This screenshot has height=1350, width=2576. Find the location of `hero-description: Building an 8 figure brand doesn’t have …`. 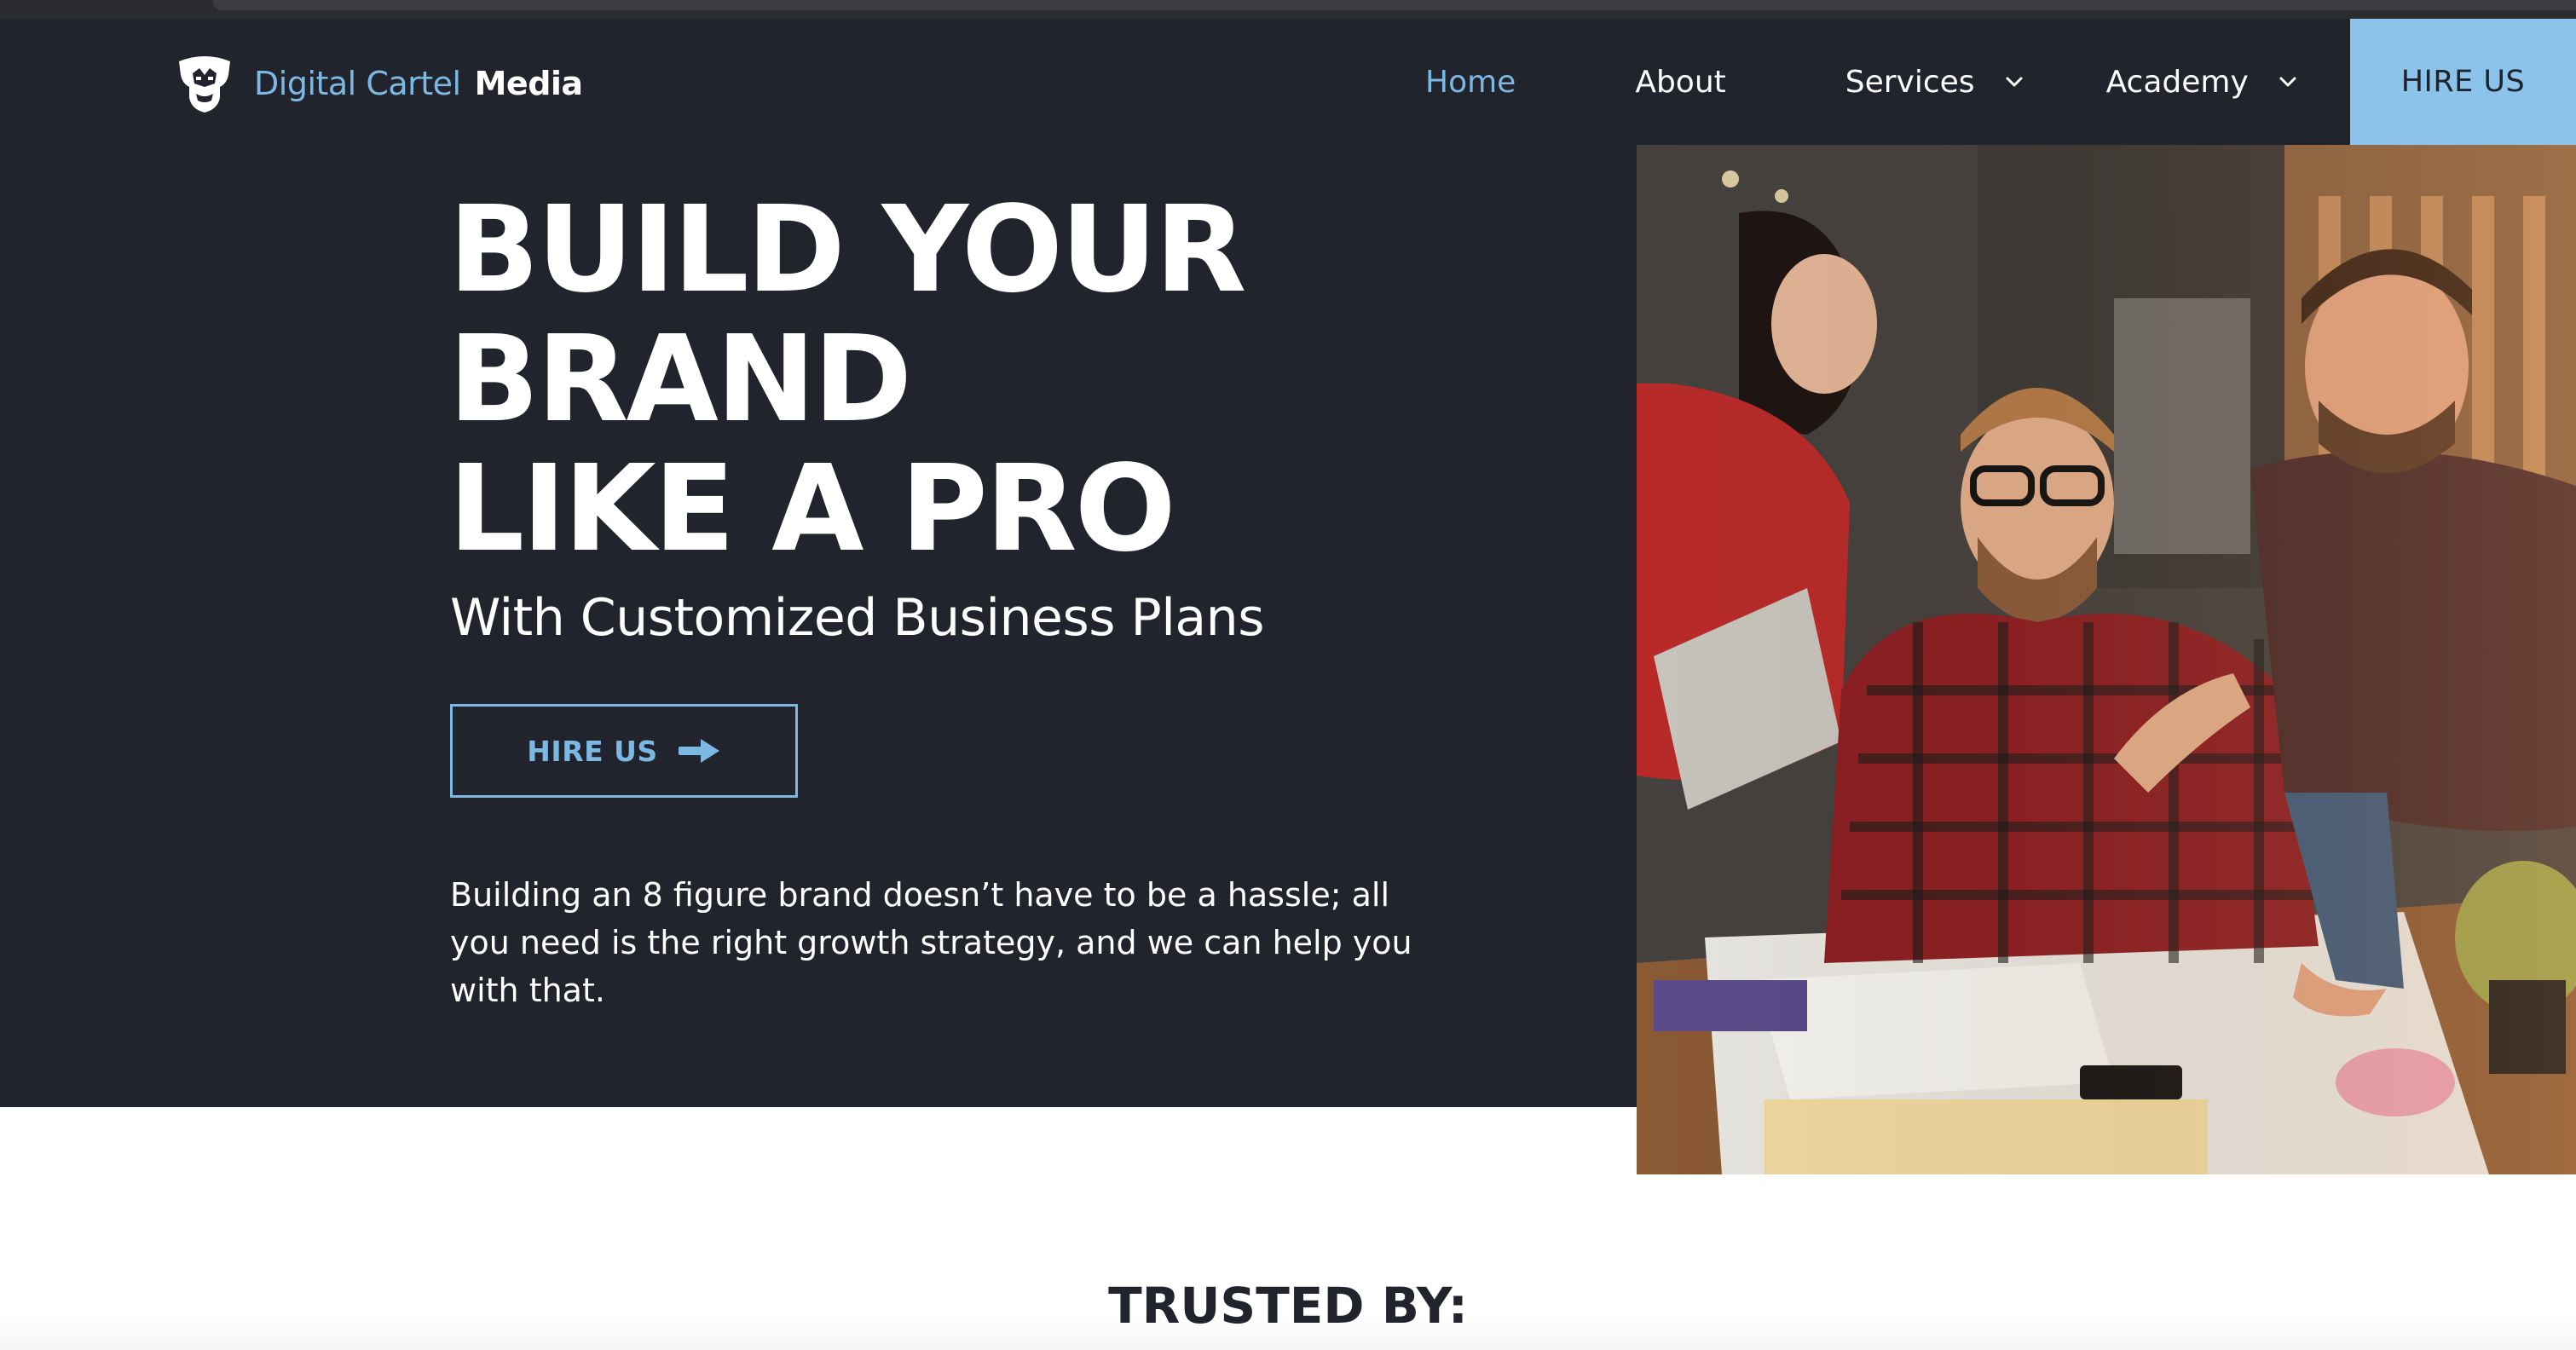

hero-description: Building an 8 figure brand doesn’t have … is located at coordinates (931, 942).